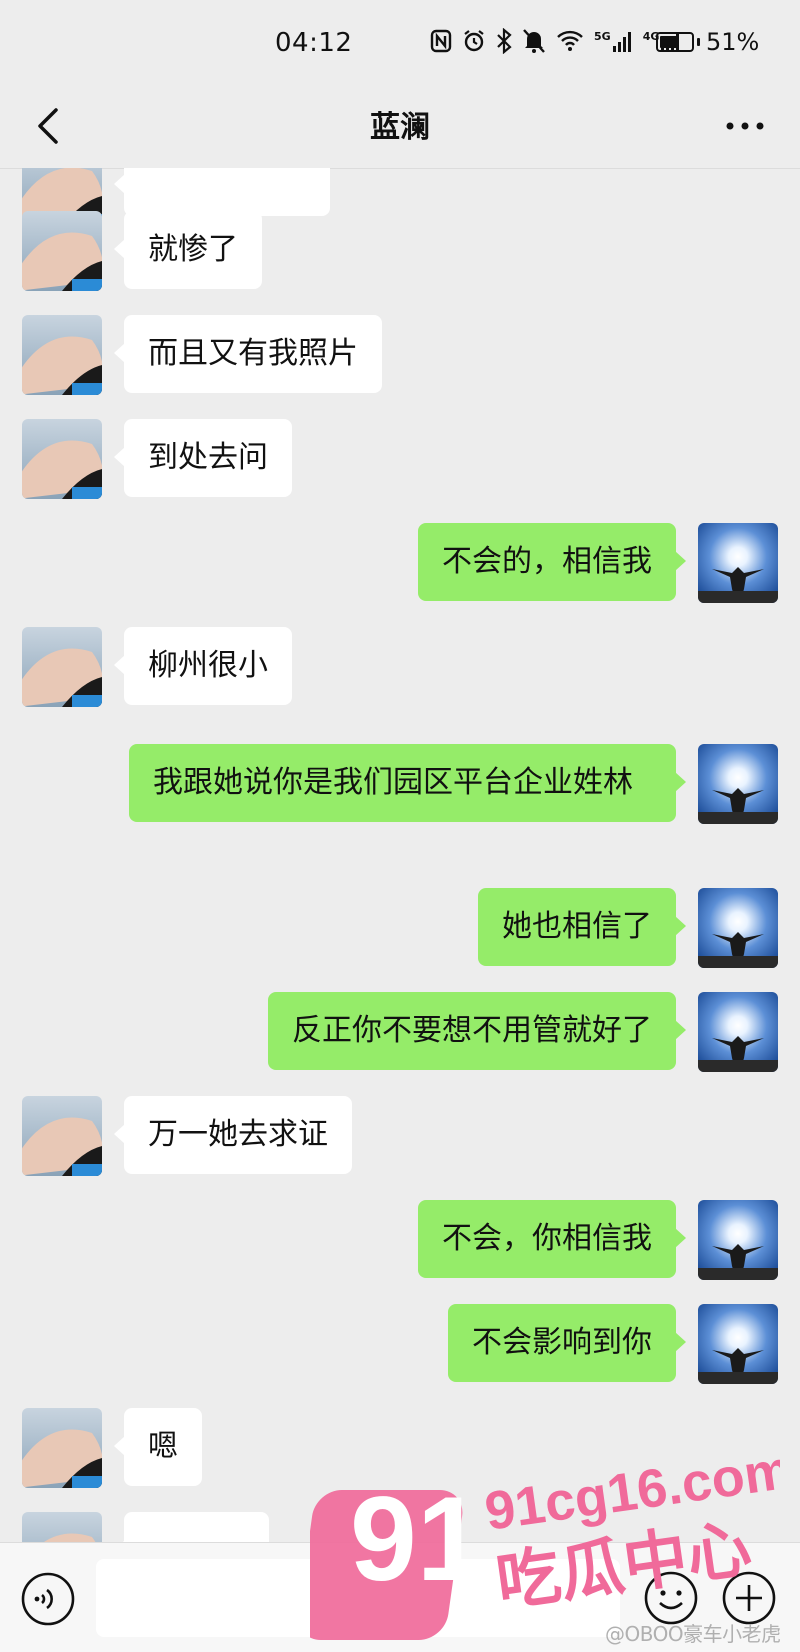  Describe the element at coordinates (555, 41) in the screenshot. I see `status-icons: 5G 4G` at that location.